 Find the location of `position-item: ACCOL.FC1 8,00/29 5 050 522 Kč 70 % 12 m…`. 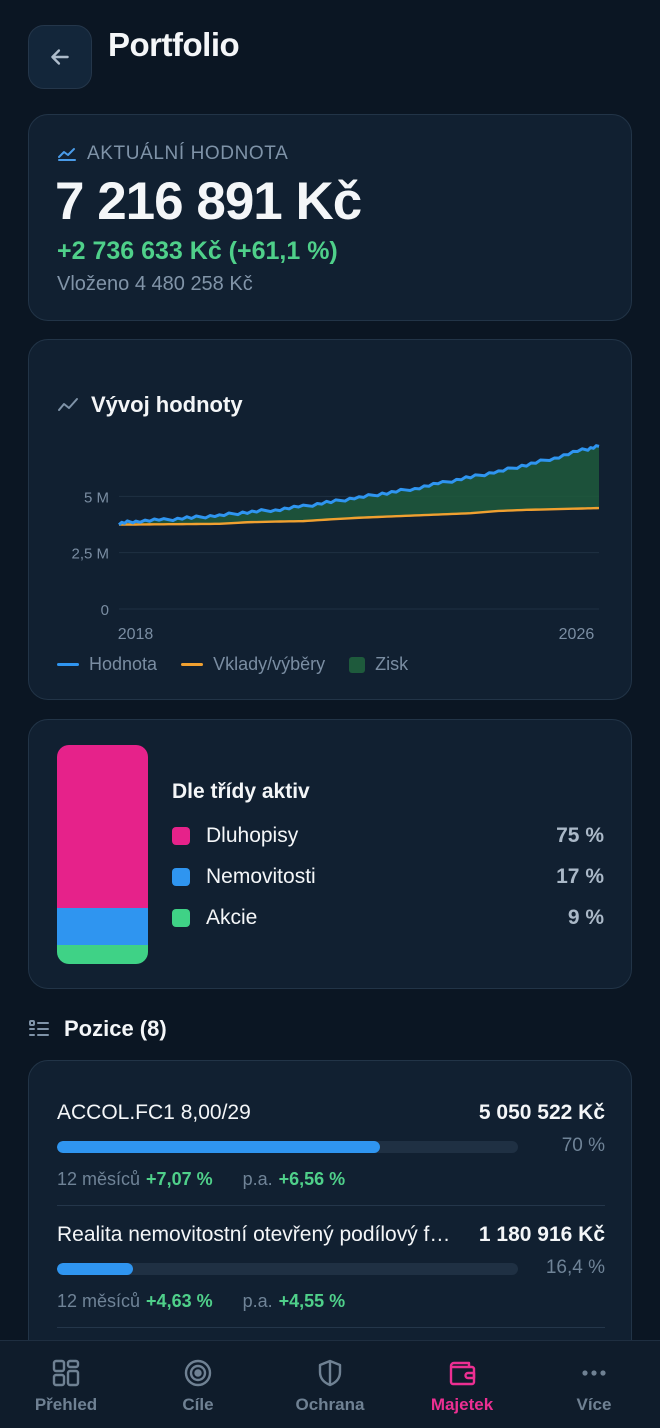

position-item: ACCOL.FC1 8,00/29 5 050 522 Kč 70 % 12 m… is located at coordinates (331, 1149).